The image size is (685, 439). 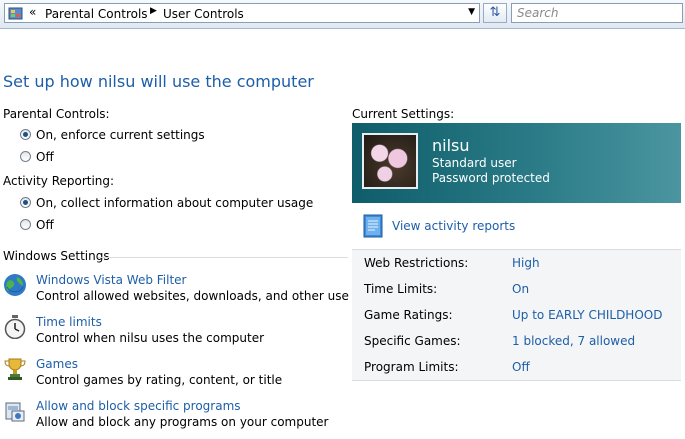 I want to click on address-toolbar: « Parental Controls ▶ User Controls ▼ ⇅, so click(x=342, y=14).